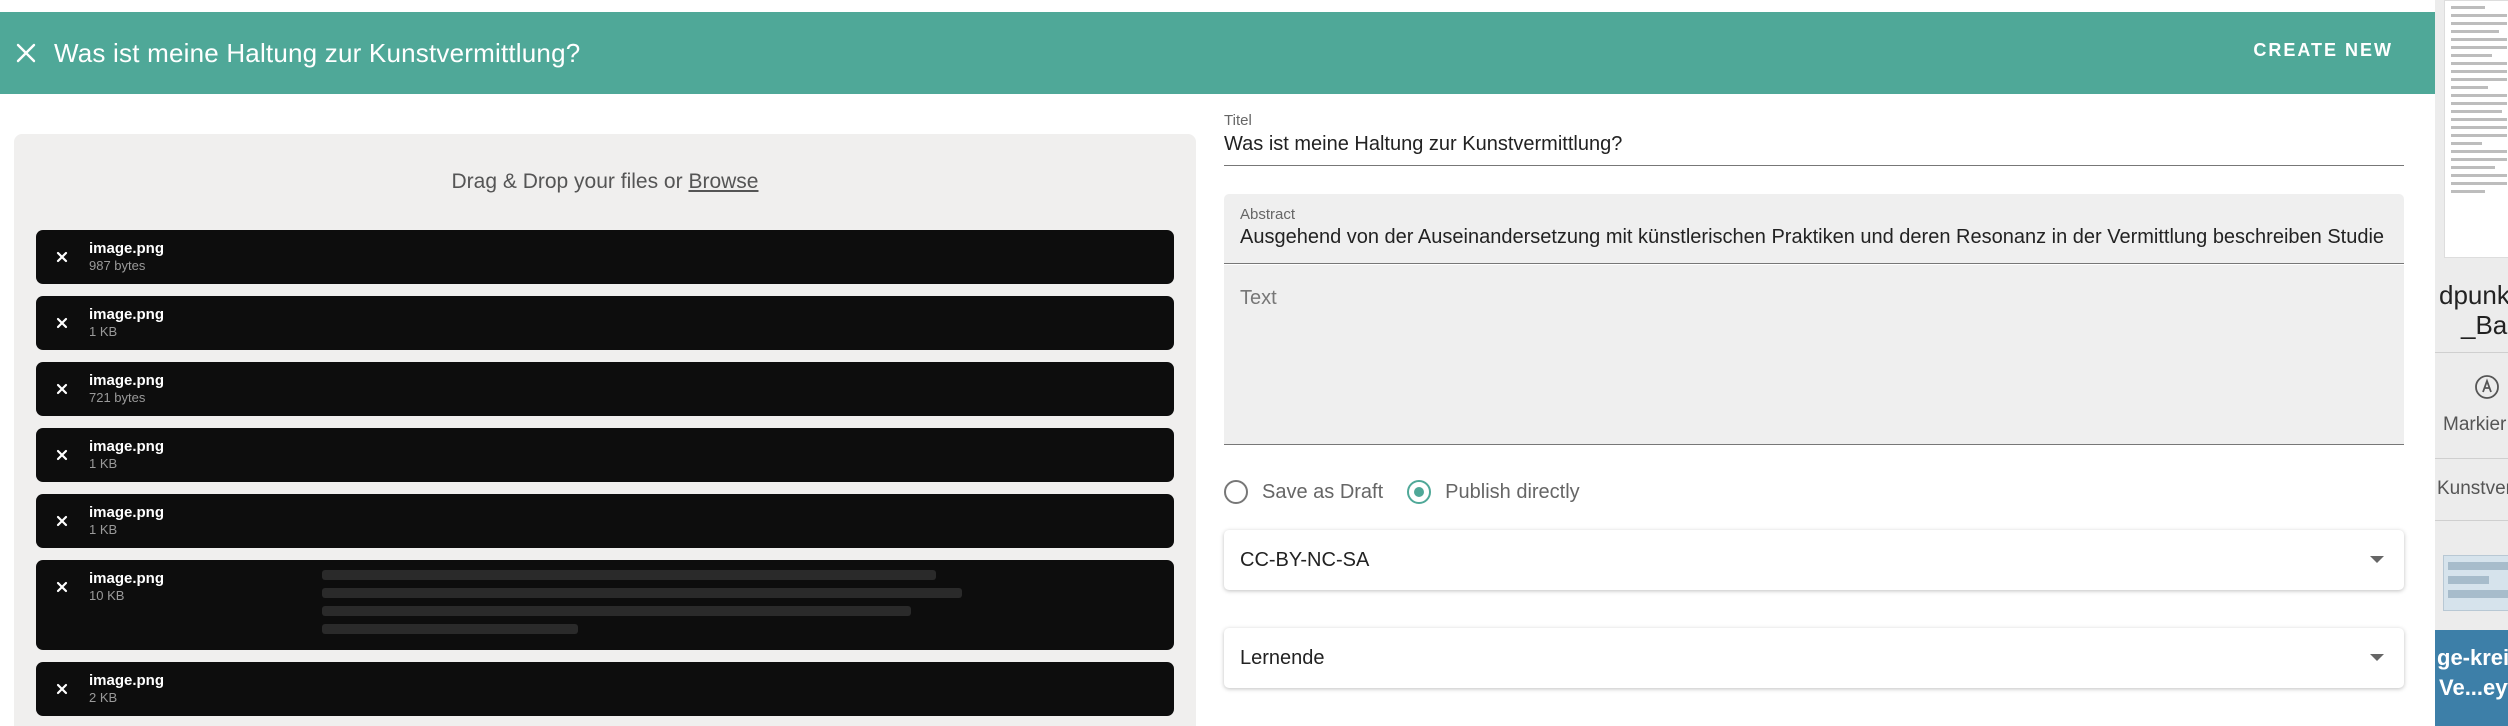  I want to click on publish-options: Save as Draft Publish directly, so click(1414, 492).